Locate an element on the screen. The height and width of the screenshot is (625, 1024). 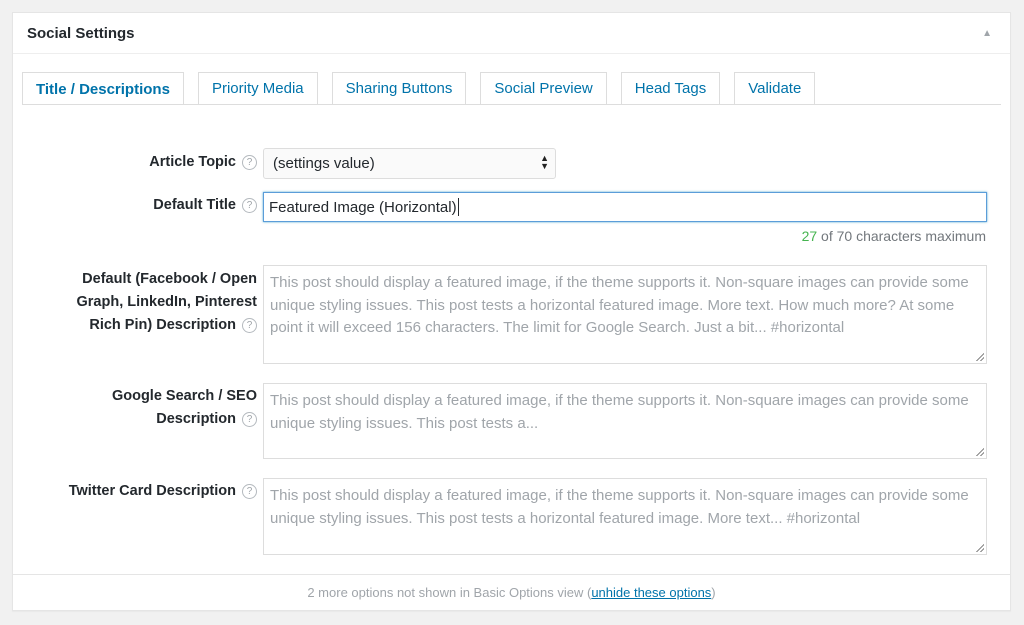
char-limit-text: of 70 characters maximum is located at coordinates (901, 236).